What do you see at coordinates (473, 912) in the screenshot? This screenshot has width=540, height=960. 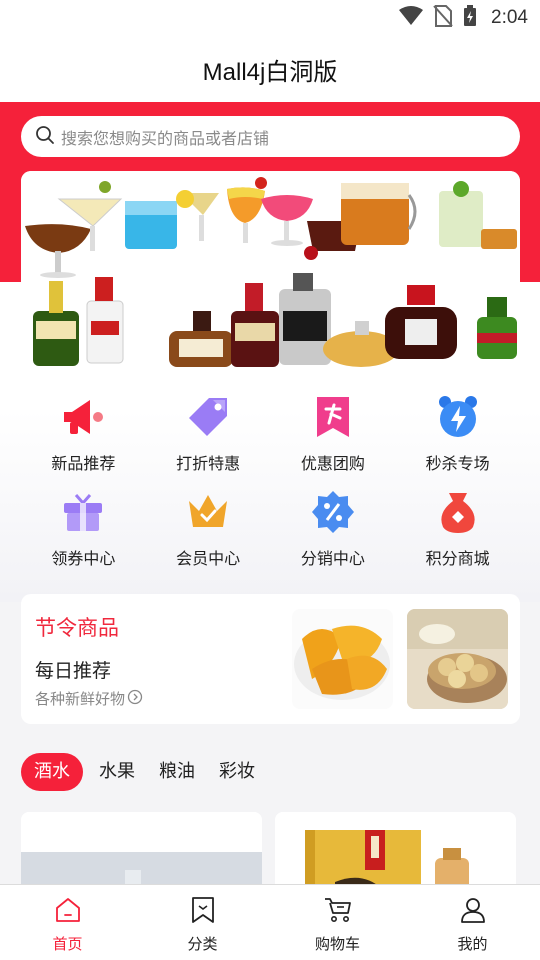 I see `user-icon` at bounding box center [473, 912].